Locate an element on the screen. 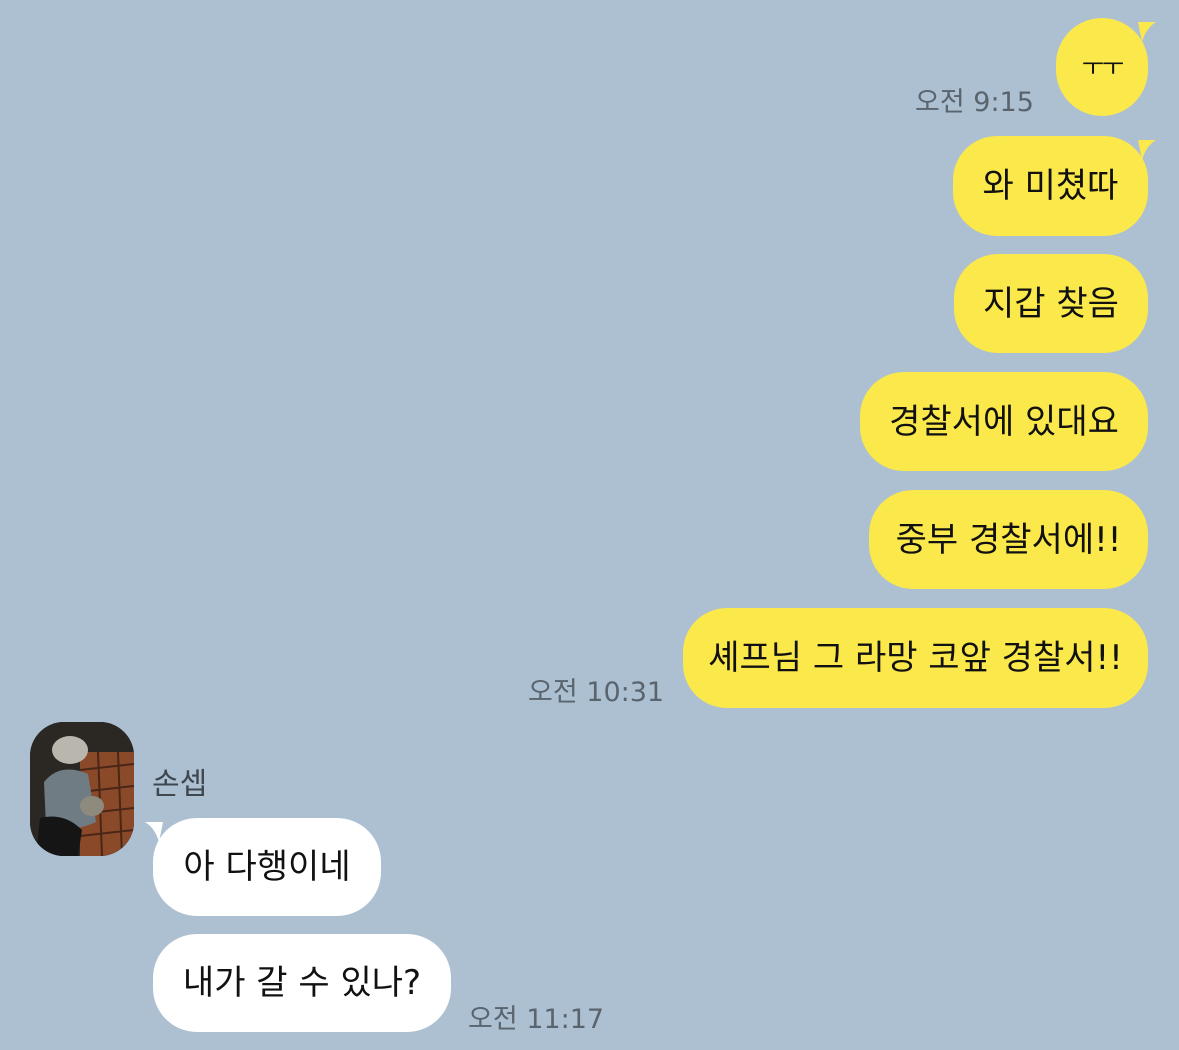 The width and height of the screenshot is (1179, 1050). message-text: 아 다행이네 is located at coordinates (267, 867).